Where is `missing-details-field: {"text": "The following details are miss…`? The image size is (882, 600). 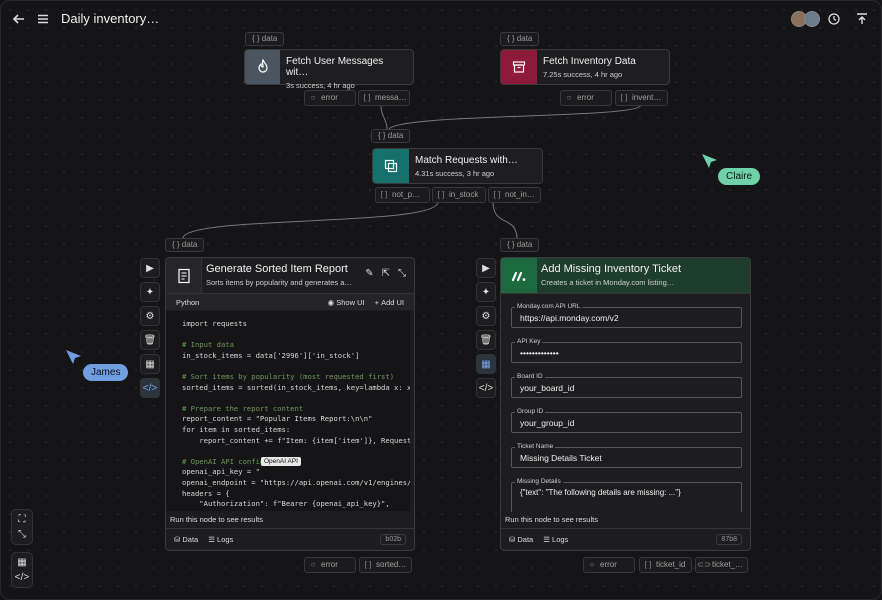
missing-details-field: {"text": "The following details are miss… is located at coordinates (626, 495).